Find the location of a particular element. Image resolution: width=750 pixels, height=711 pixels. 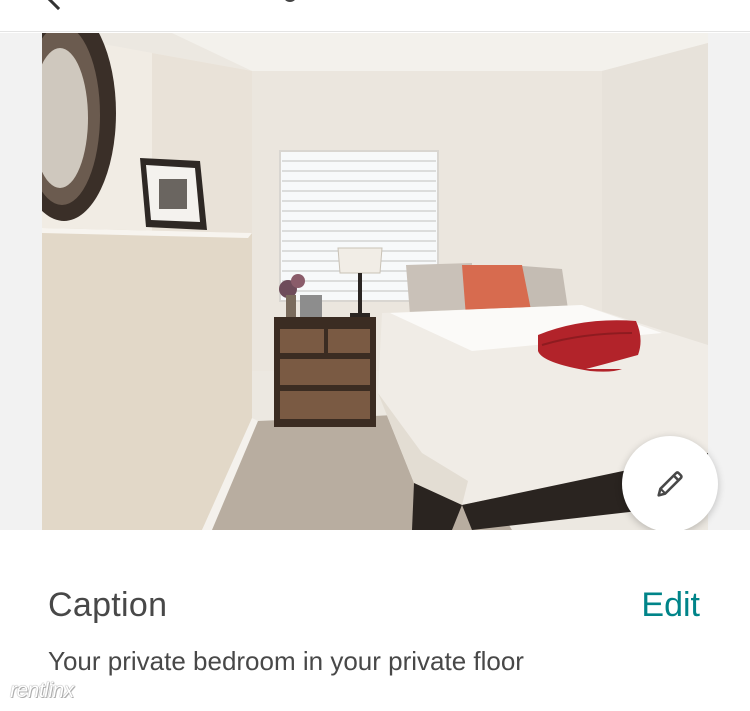

header-title-fragment is located at coordinates (290, 1).